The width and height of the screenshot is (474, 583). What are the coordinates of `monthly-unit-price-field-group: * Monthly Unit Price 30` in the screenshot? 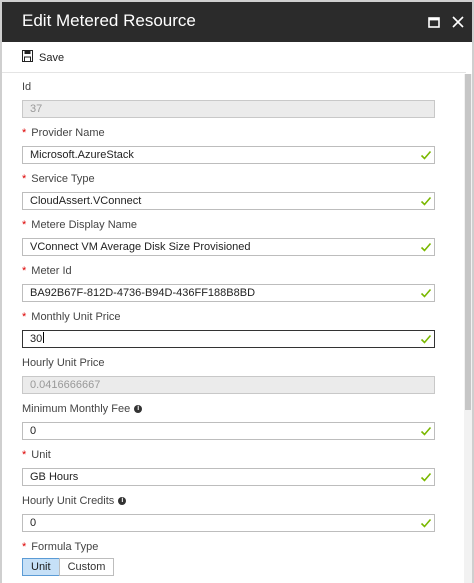 It's located at (228, 329).